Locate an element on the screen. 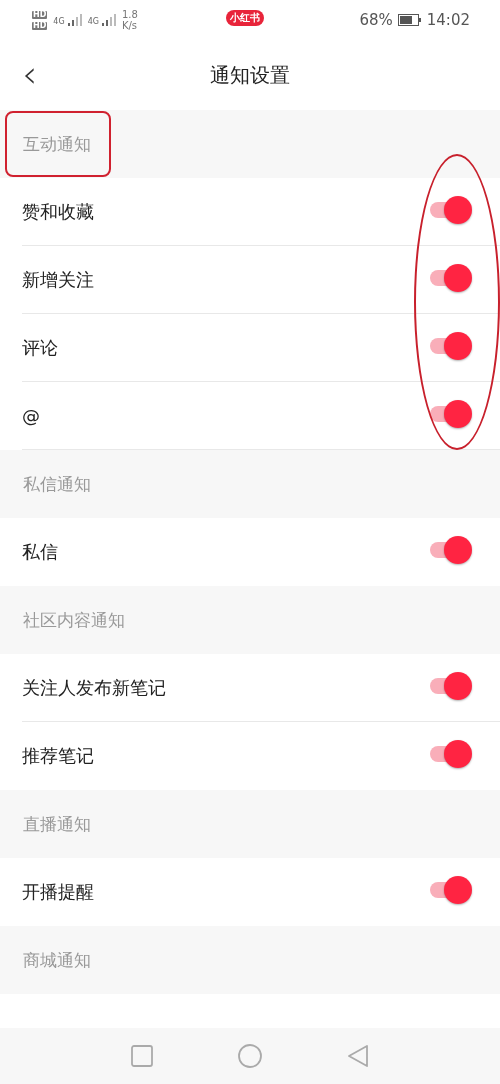 The height and width of the screenshot is (1084, 500). section-header: 商城通知 is located at coordinates (57, 960).